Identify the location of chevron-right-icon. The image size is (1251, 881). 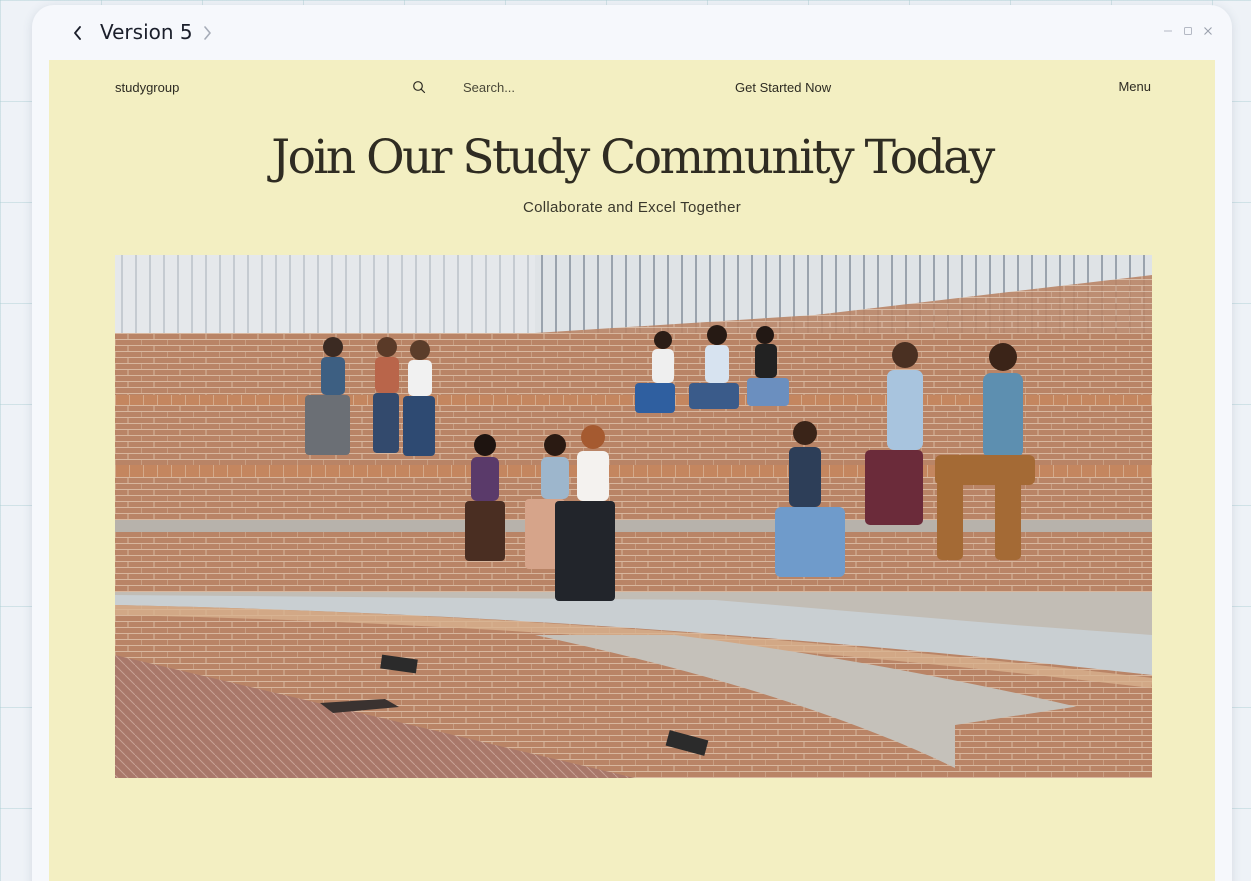
(207, 33).